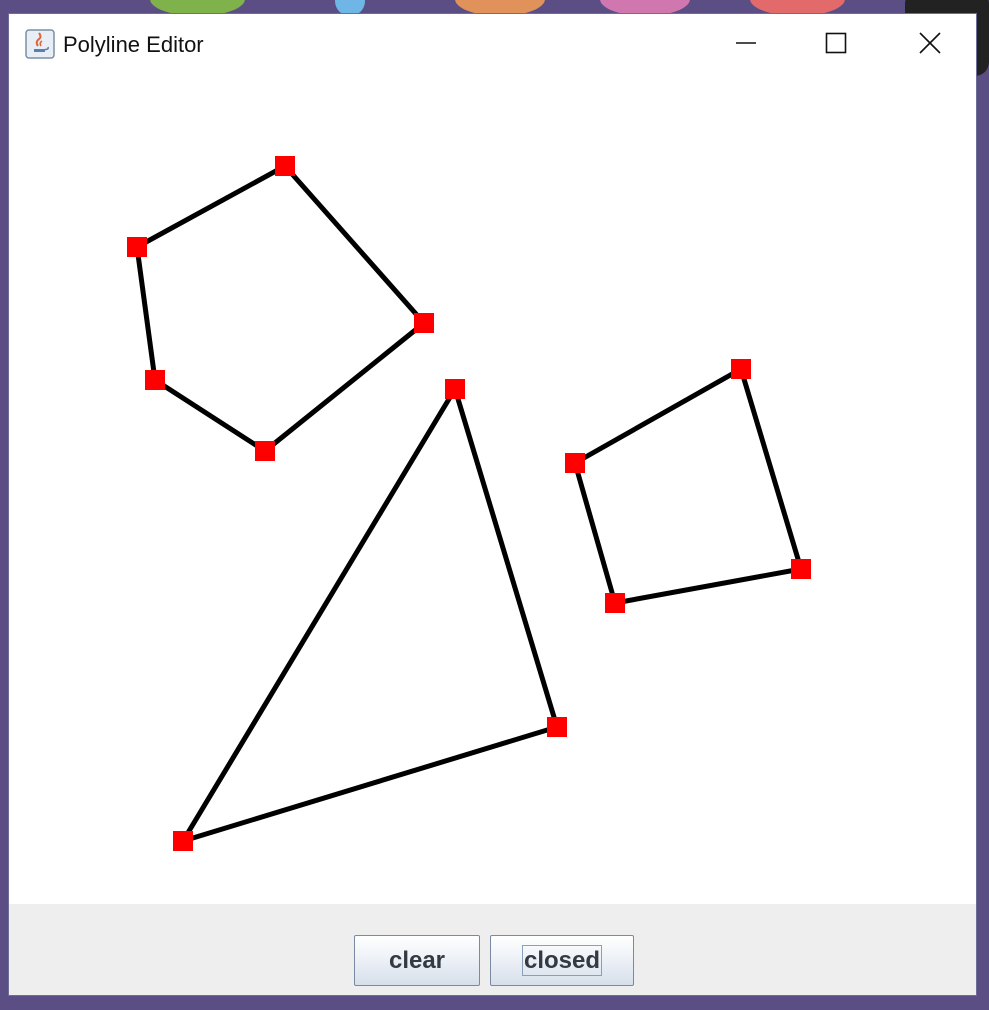  I want to click on closed-button-label: closed, so click(562, 960).